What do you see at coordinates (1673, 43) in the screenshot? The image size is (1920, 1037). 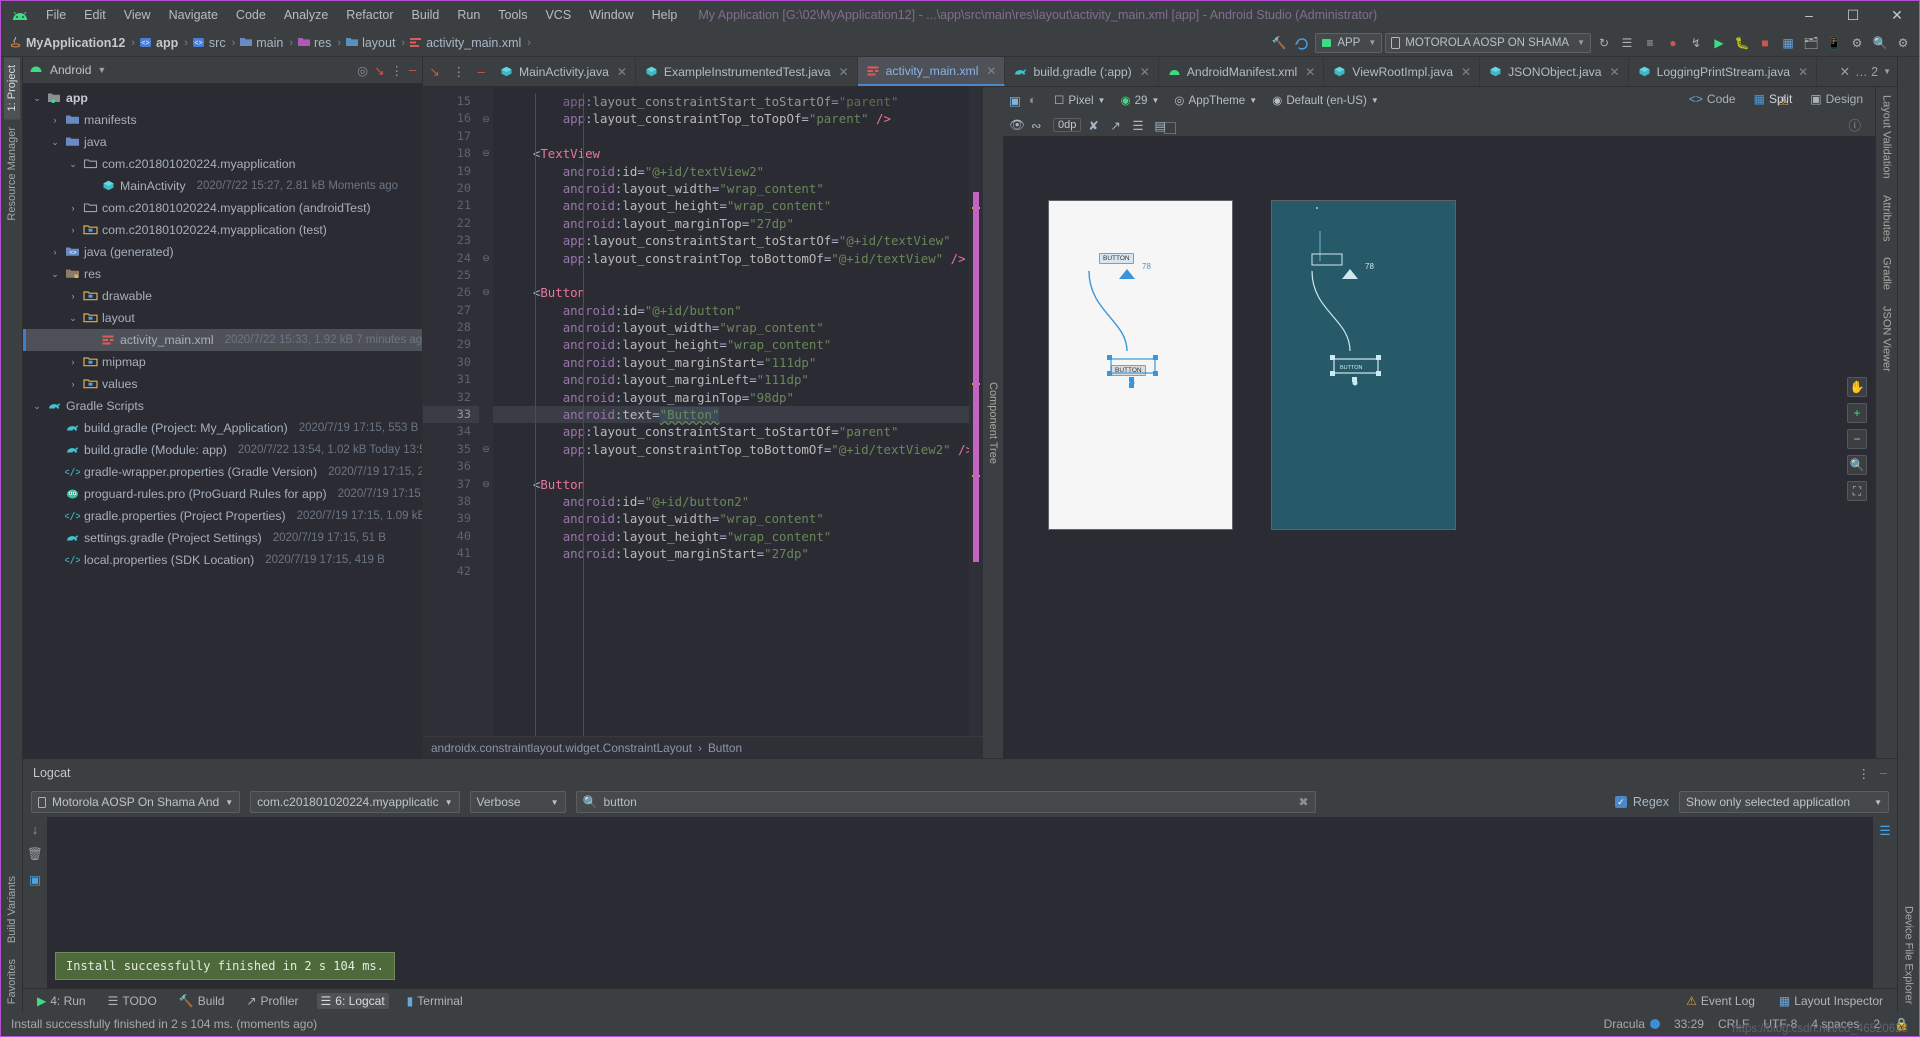 I see `profiler-icon: ●` at bounding box center [1673, 43].